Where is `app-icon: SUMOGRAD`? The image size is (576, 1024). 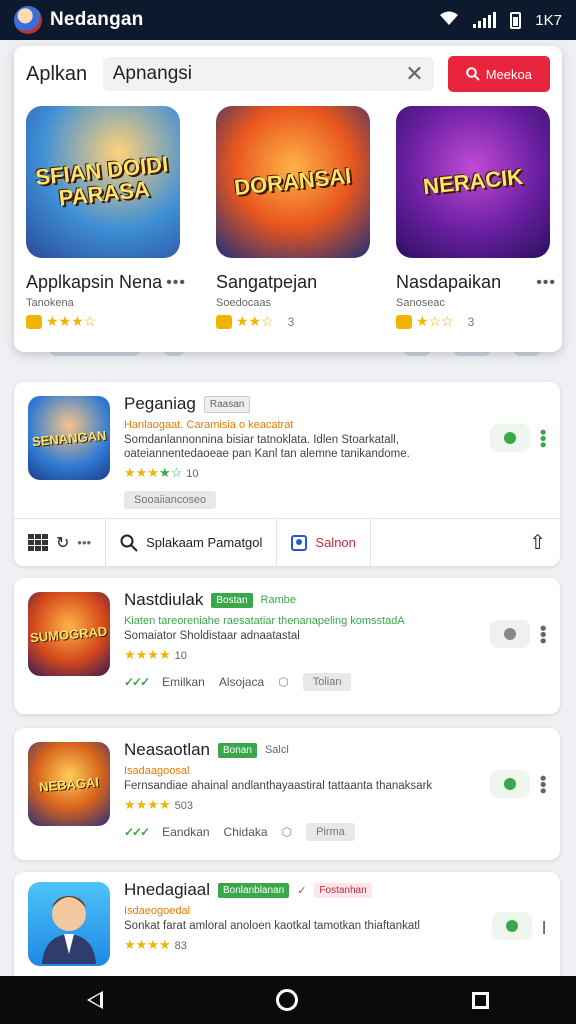
app-icon: SUMOGRAD is located at coordinates (69, 634).